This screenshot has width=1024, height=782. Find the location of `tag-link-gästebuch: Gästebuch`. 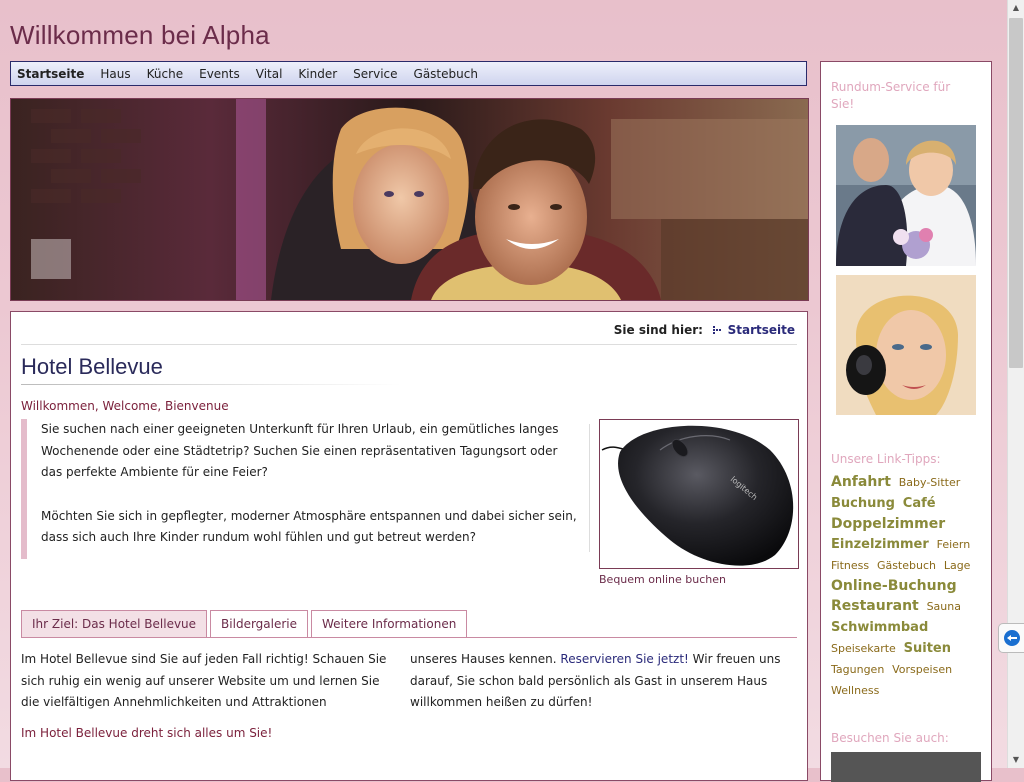

tag-link-gästebuch: Gästebuch is located at coordinates (906, 565).